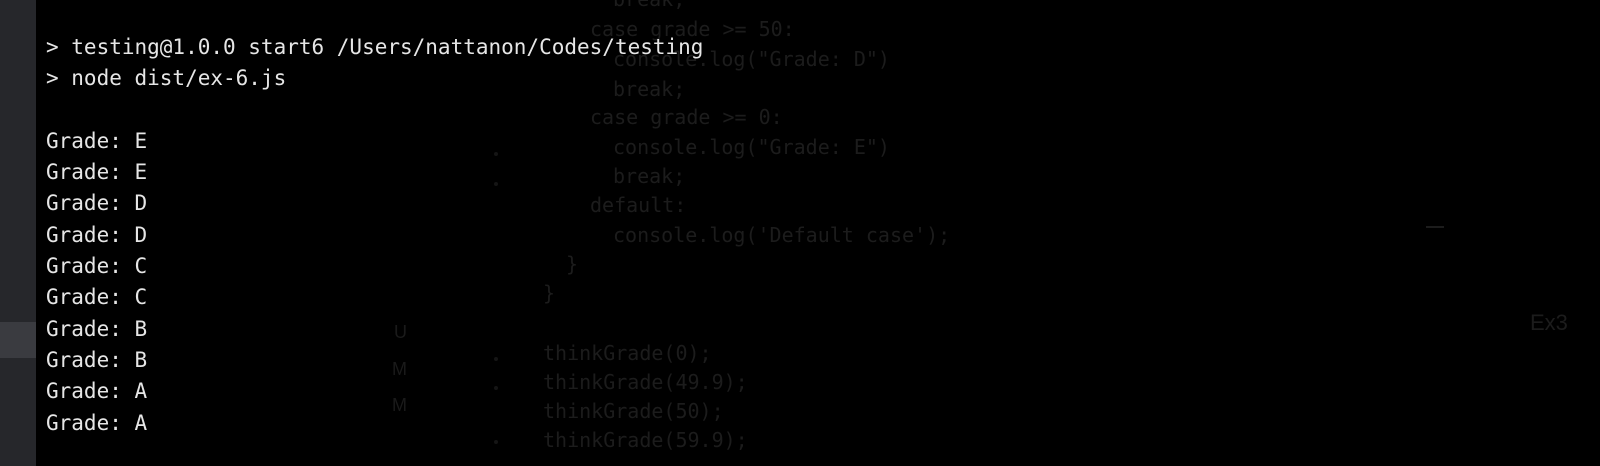 The width and height of the screenshot is (1600, 466). I want to click on command-echo-line: > node dist/ex-6.js, so click(166, 78).